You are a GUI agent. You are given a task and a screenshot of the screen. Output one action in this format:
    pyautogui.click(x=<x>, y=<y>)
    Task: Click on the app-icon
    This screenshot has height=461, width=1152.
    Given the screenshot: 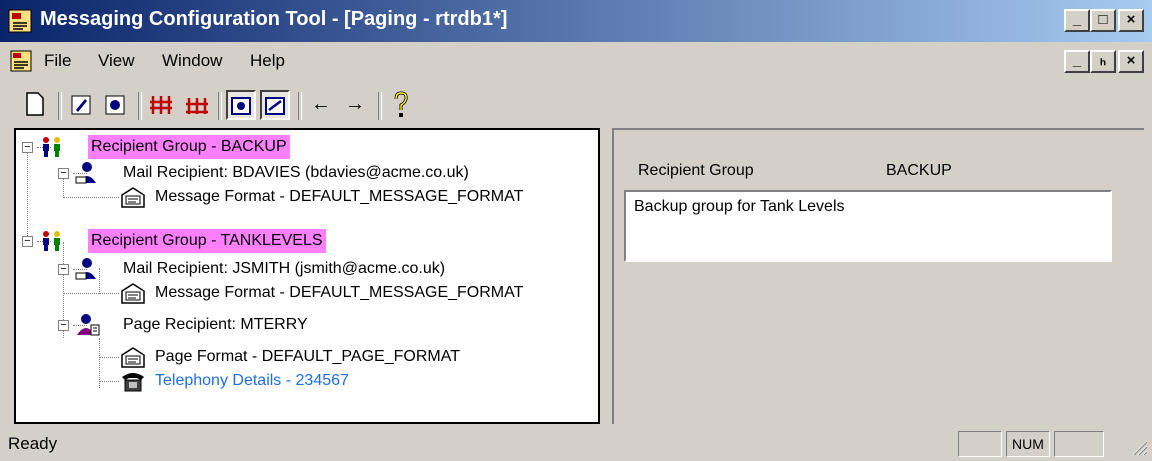 What is the action you would take?
    pyautogui.click(x=20, y=21)
    